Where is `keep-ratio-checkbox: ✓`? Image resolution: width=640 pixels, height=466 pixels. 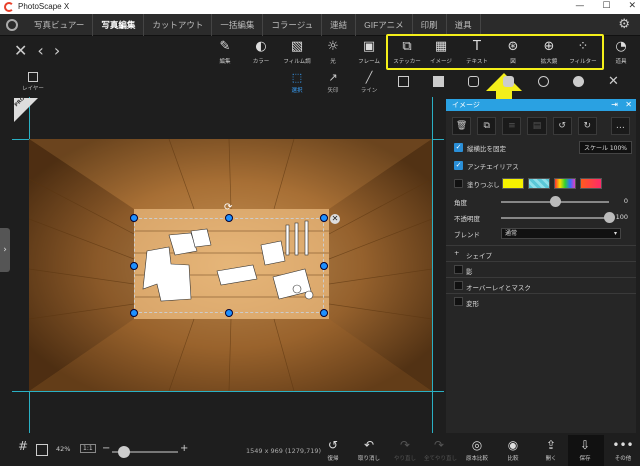
keep-ratio-checkbox: ✓ is located at coordinates (458, 147).